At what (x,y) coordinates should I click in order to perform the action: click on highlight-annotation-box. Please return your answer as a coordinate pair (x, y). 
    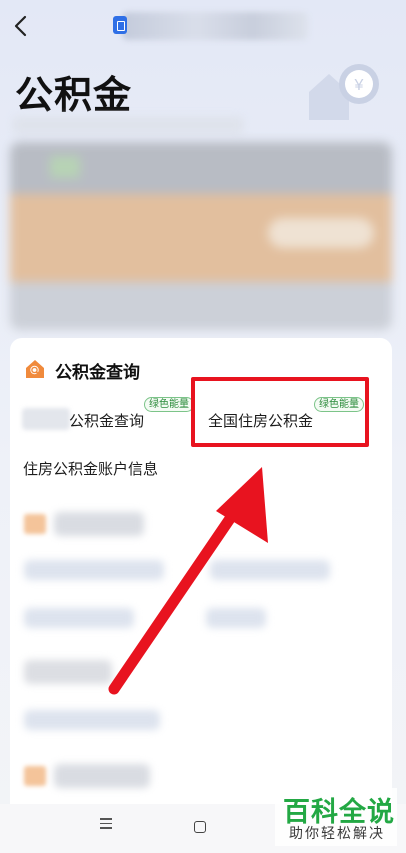
    Looking at the image, I should click on (280, 412).